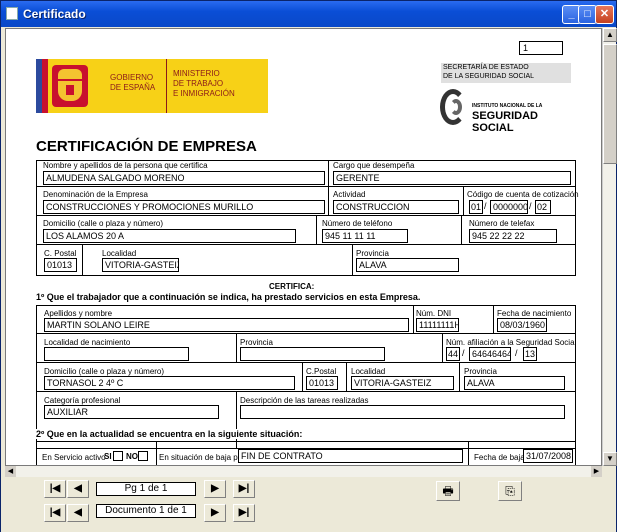  What do you see at coordinates (452, 178) in the screenshot?
I see `position-field: GERENTE` at bounding box center [452, 178].